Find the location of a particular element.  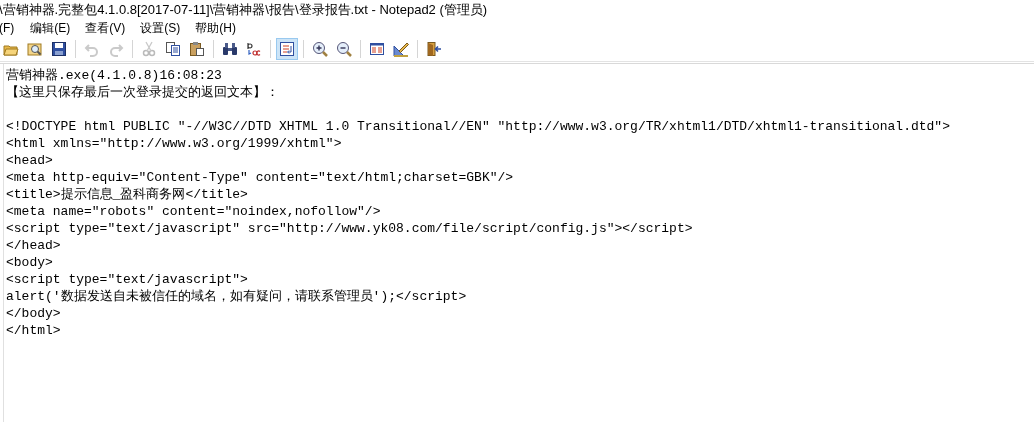

window-list-icon is located at coordinates (377, 49).